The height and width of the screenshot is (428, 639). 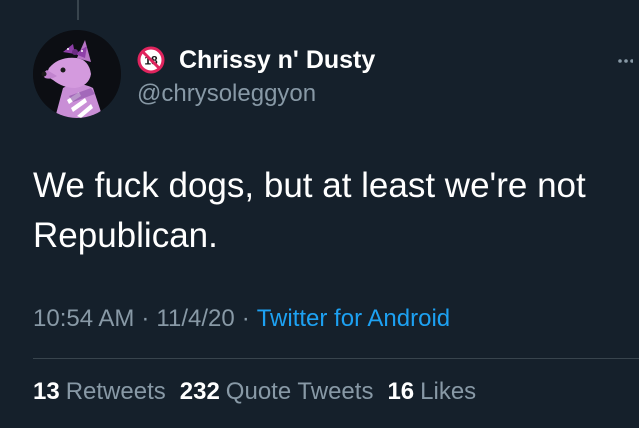 I want to click on pink-dog-avatar-icon, so click(x=77, y=74).